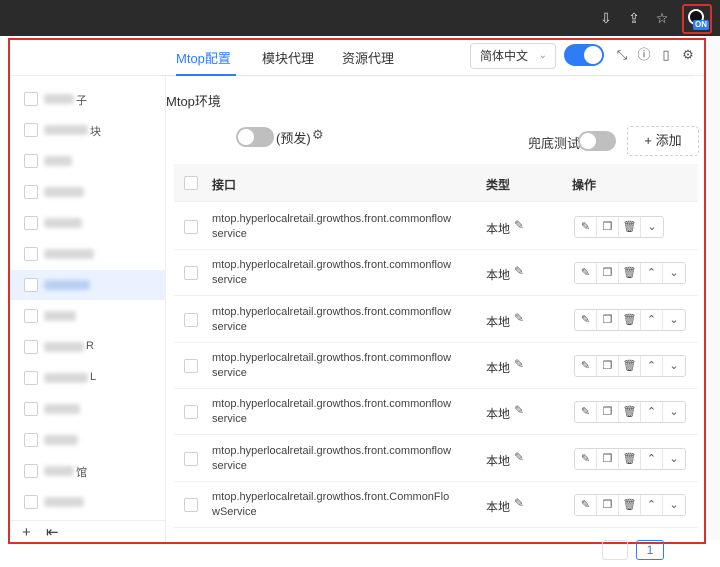 The width and height of the screenshot is (720, 567). Describe the element at coordinates (615, 550) in the screenshot. I see `prev-page-button` at that location.